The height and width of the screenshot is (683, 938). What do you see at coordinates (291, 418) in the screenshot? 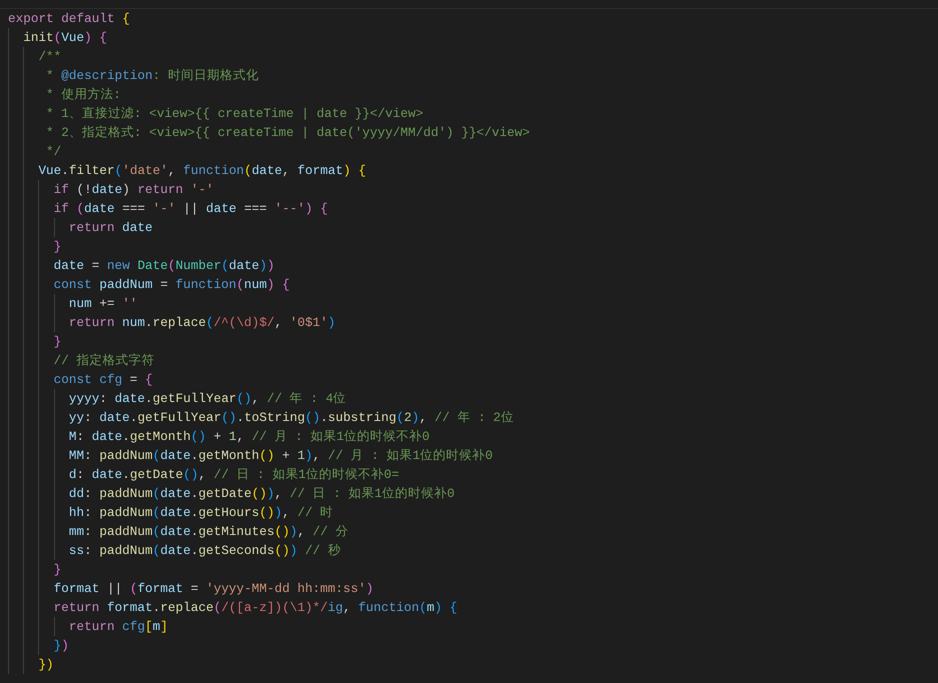
I see `code-line: yy: date.getFullYear().toString().substring(2), // 年 : 2位` at bounding box center [291, 418].